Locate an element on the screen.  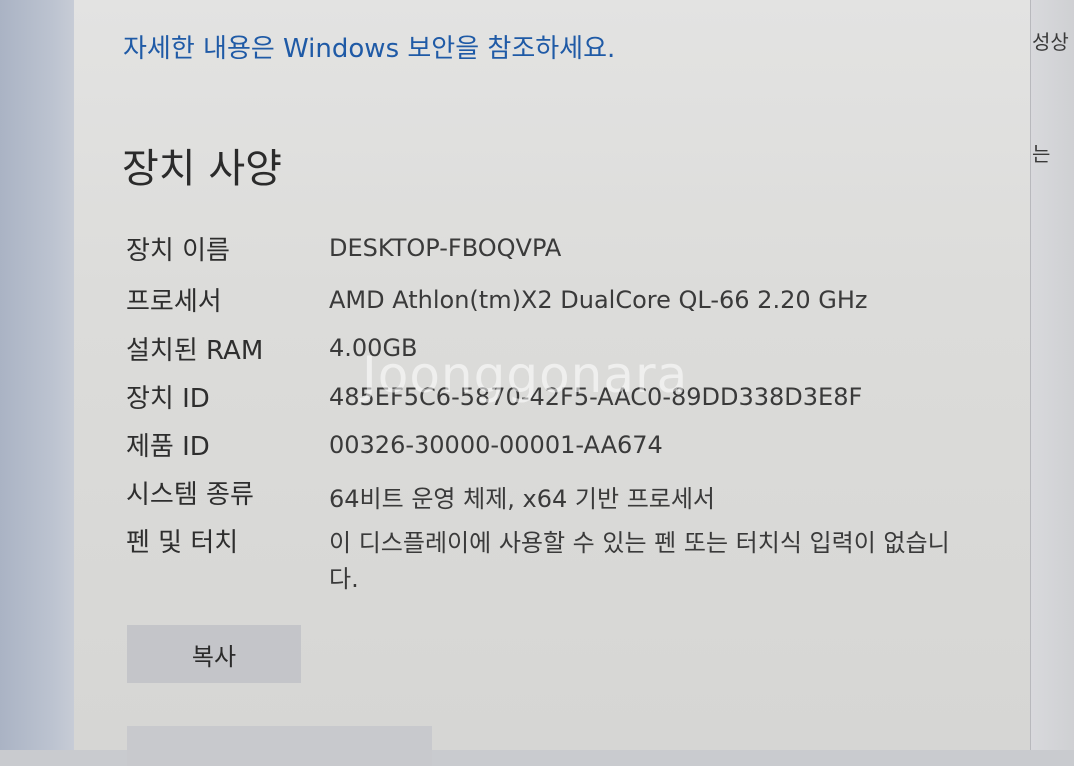
spec-label: 프로세서 is located at coordinates (174, 302).